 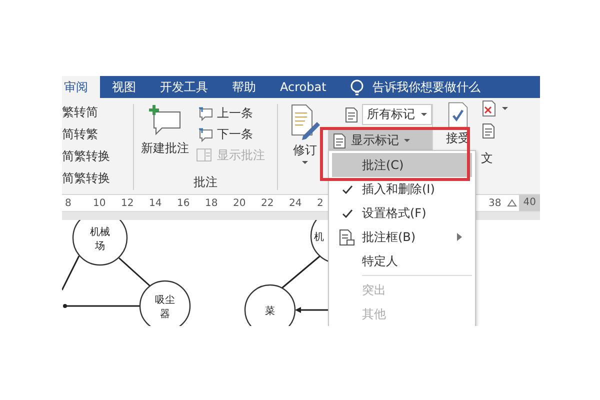 I want to click on markup-dropdown: 所有标记, so click(x=397, y=114).